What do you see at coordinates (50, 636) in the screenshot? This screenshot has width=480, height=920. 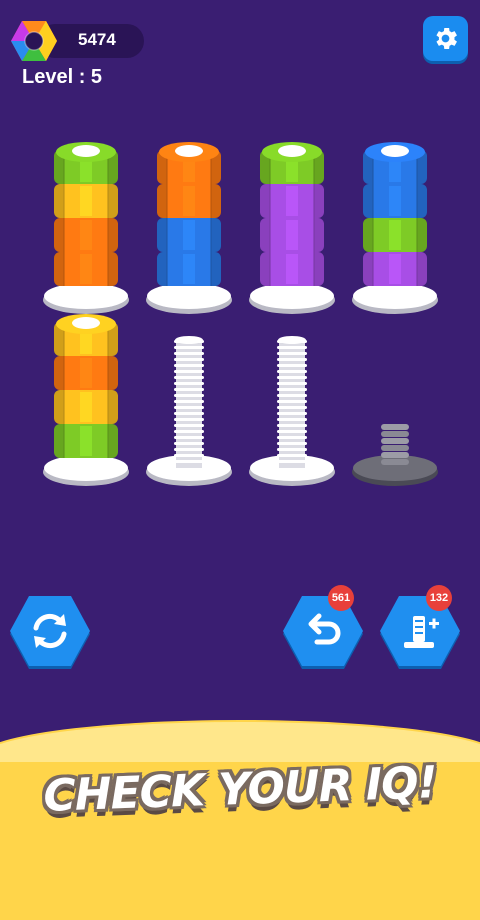 I see `shuffle-button` at bounding box center [50, 636].